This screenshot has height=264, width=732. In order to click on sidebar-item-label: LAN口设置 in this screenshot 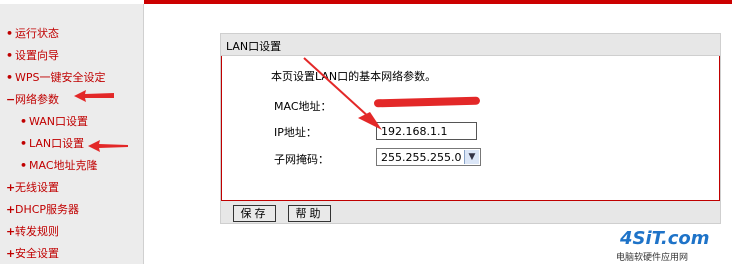, I will do `click(57, 143)`.